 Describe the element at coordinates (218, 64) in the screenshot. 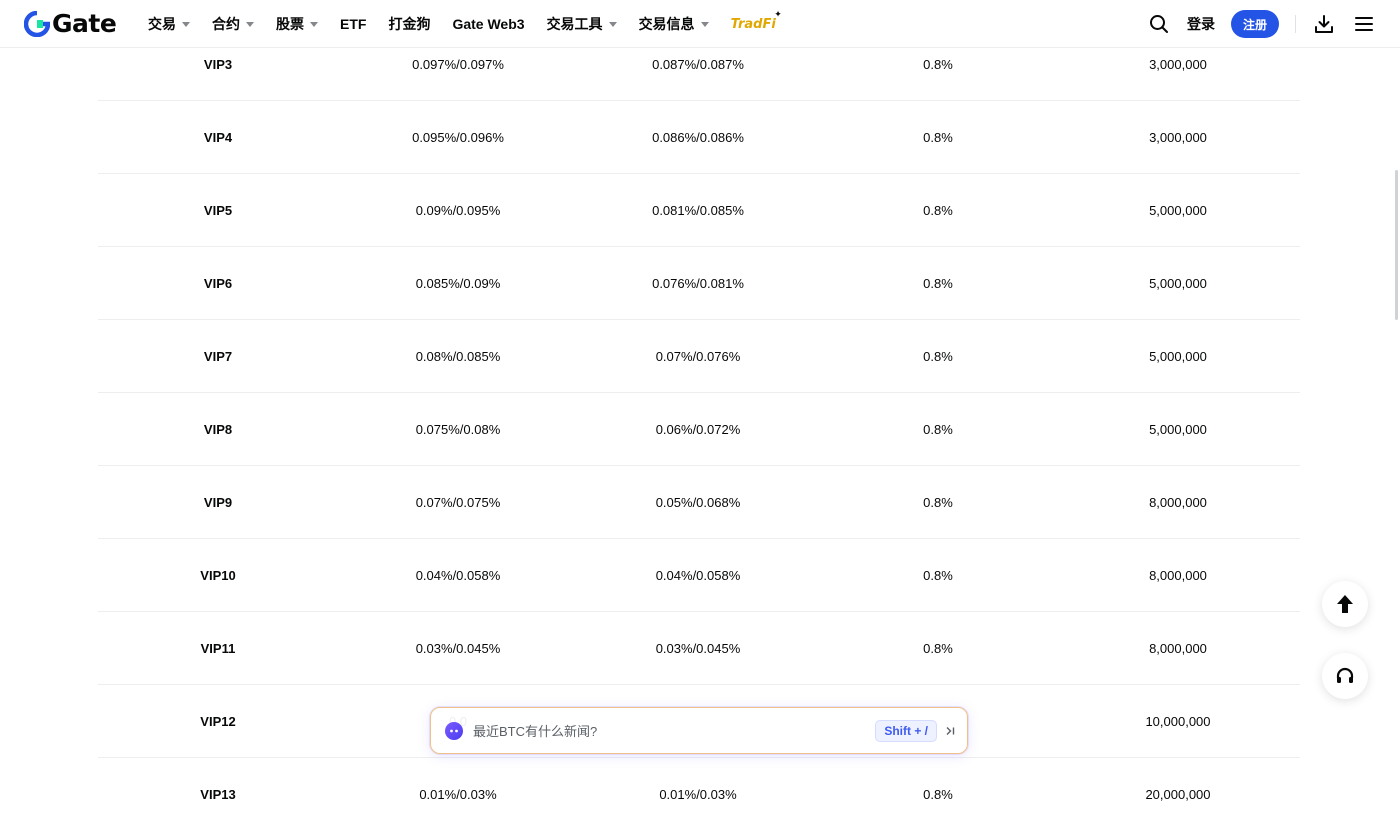

I see `vip-level: VIP3` at that location.